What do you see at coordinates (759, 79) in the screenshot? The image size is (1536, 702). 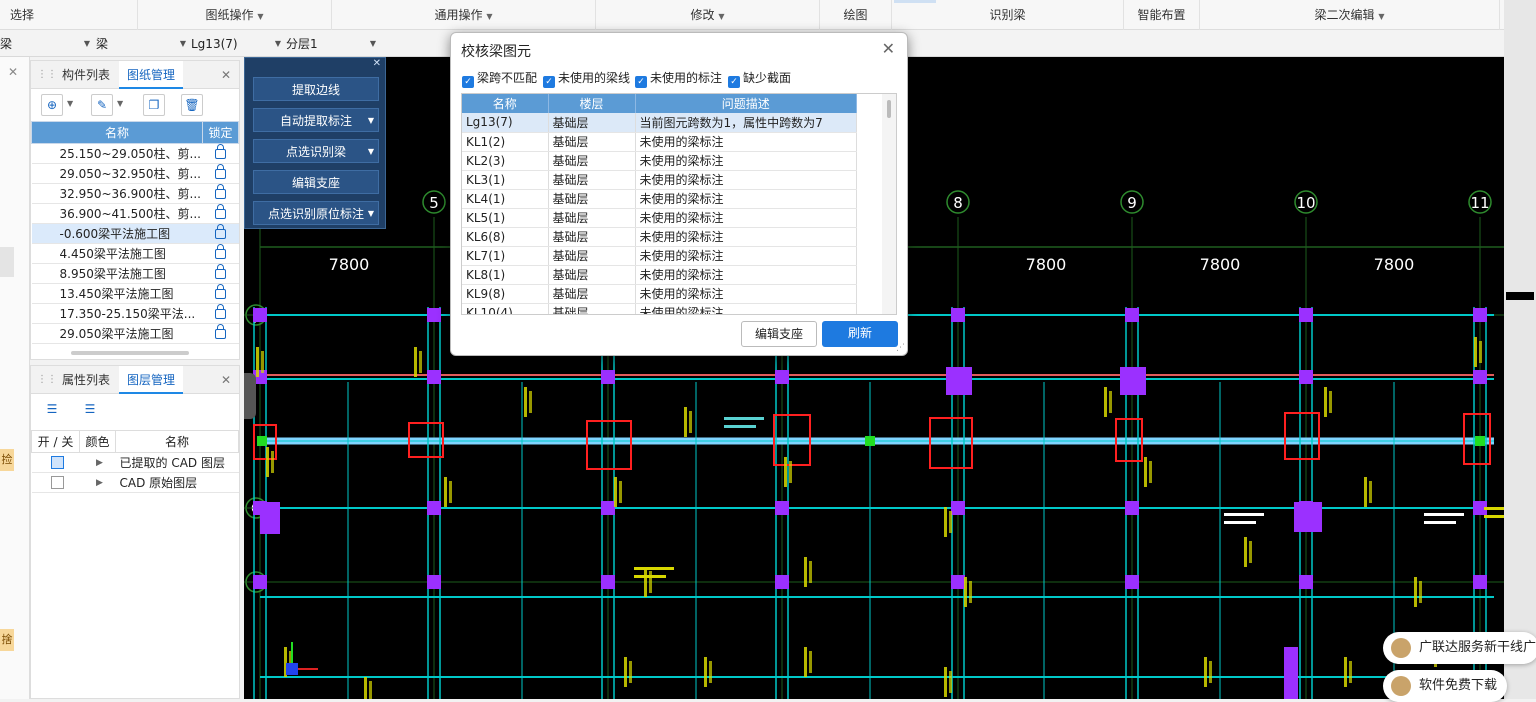 I see `check-missing-section: ✓ 缺少截面` at bounding box center [759, 79].